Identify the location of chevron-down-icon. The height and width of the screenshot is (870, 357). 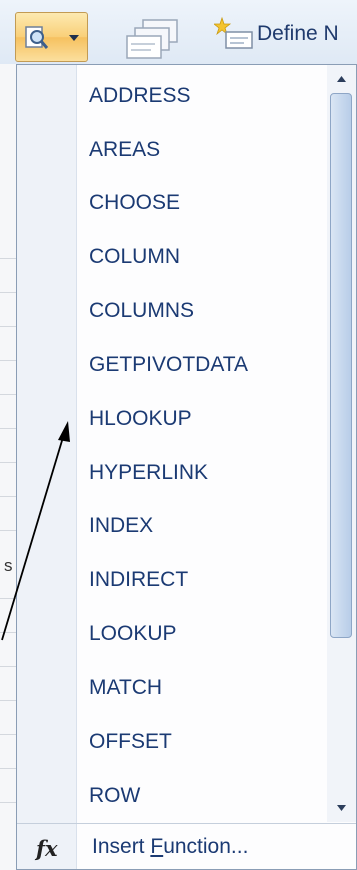
(74, 38).